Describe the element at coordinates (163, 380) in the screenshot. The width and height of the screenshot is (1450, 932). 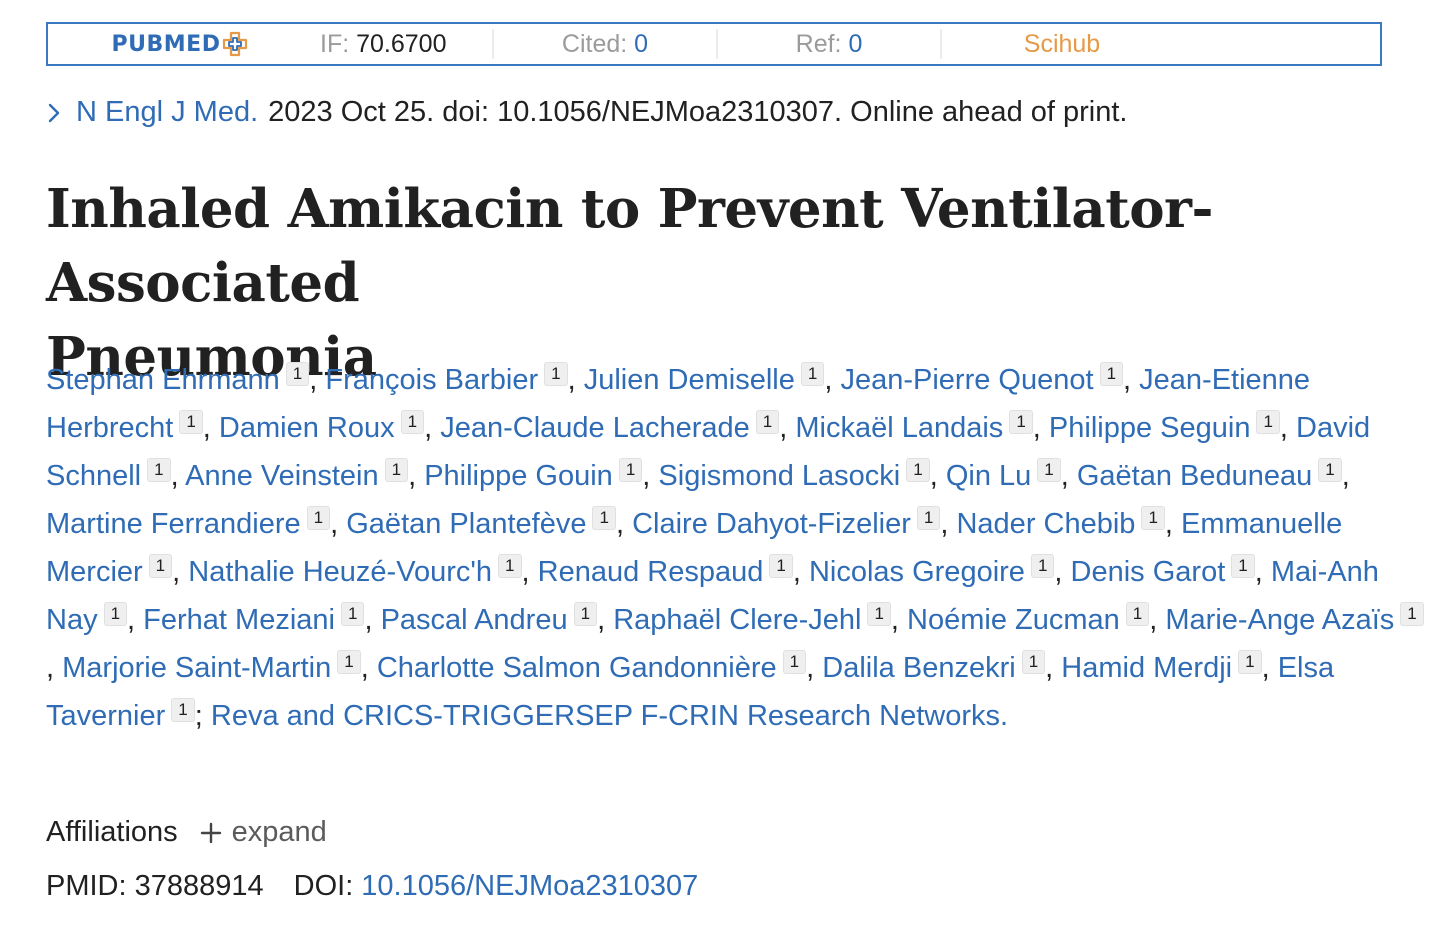
I see `author-name-link: Stephan Ehrmann` at that location.